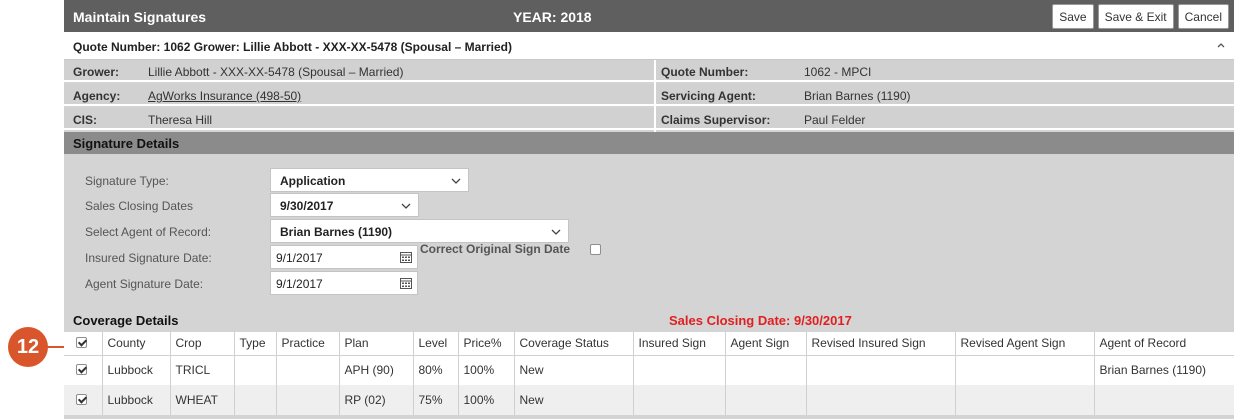 This screenshot has width=1234, height=419. Describe the element at coordinates (376, 344) in the screenshot. I see `column-header: Plan` at that location.